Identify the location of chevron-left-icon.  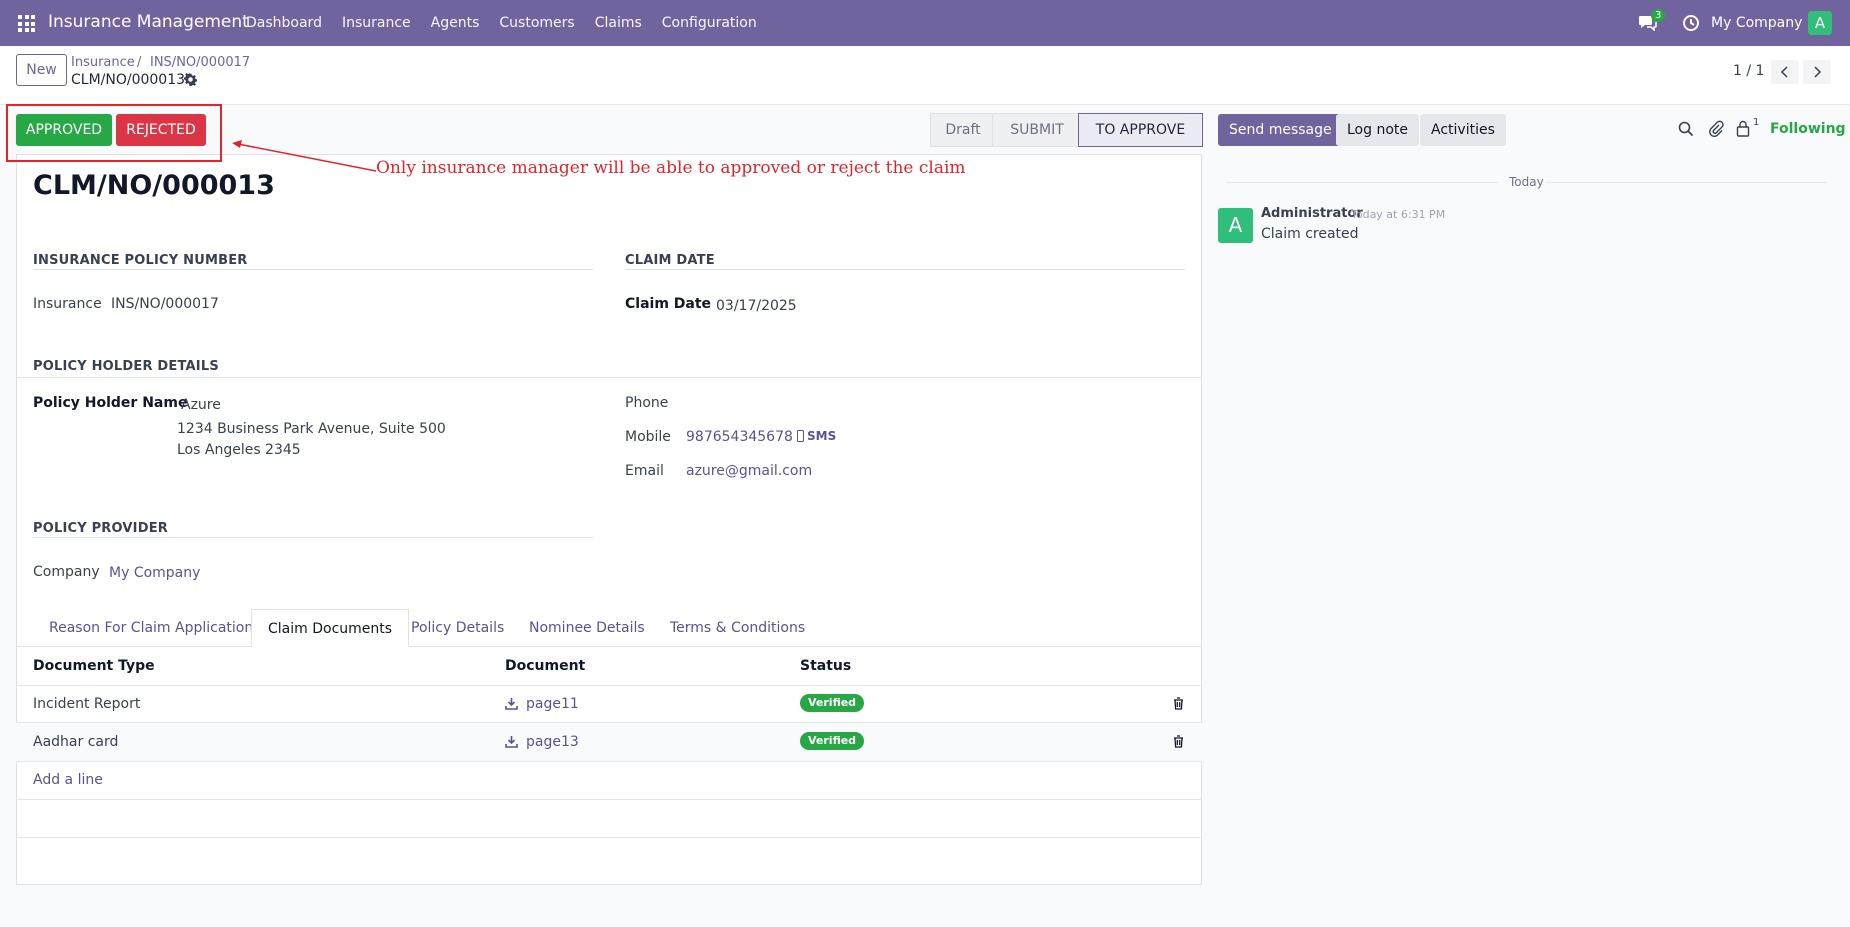
(1784, 72).